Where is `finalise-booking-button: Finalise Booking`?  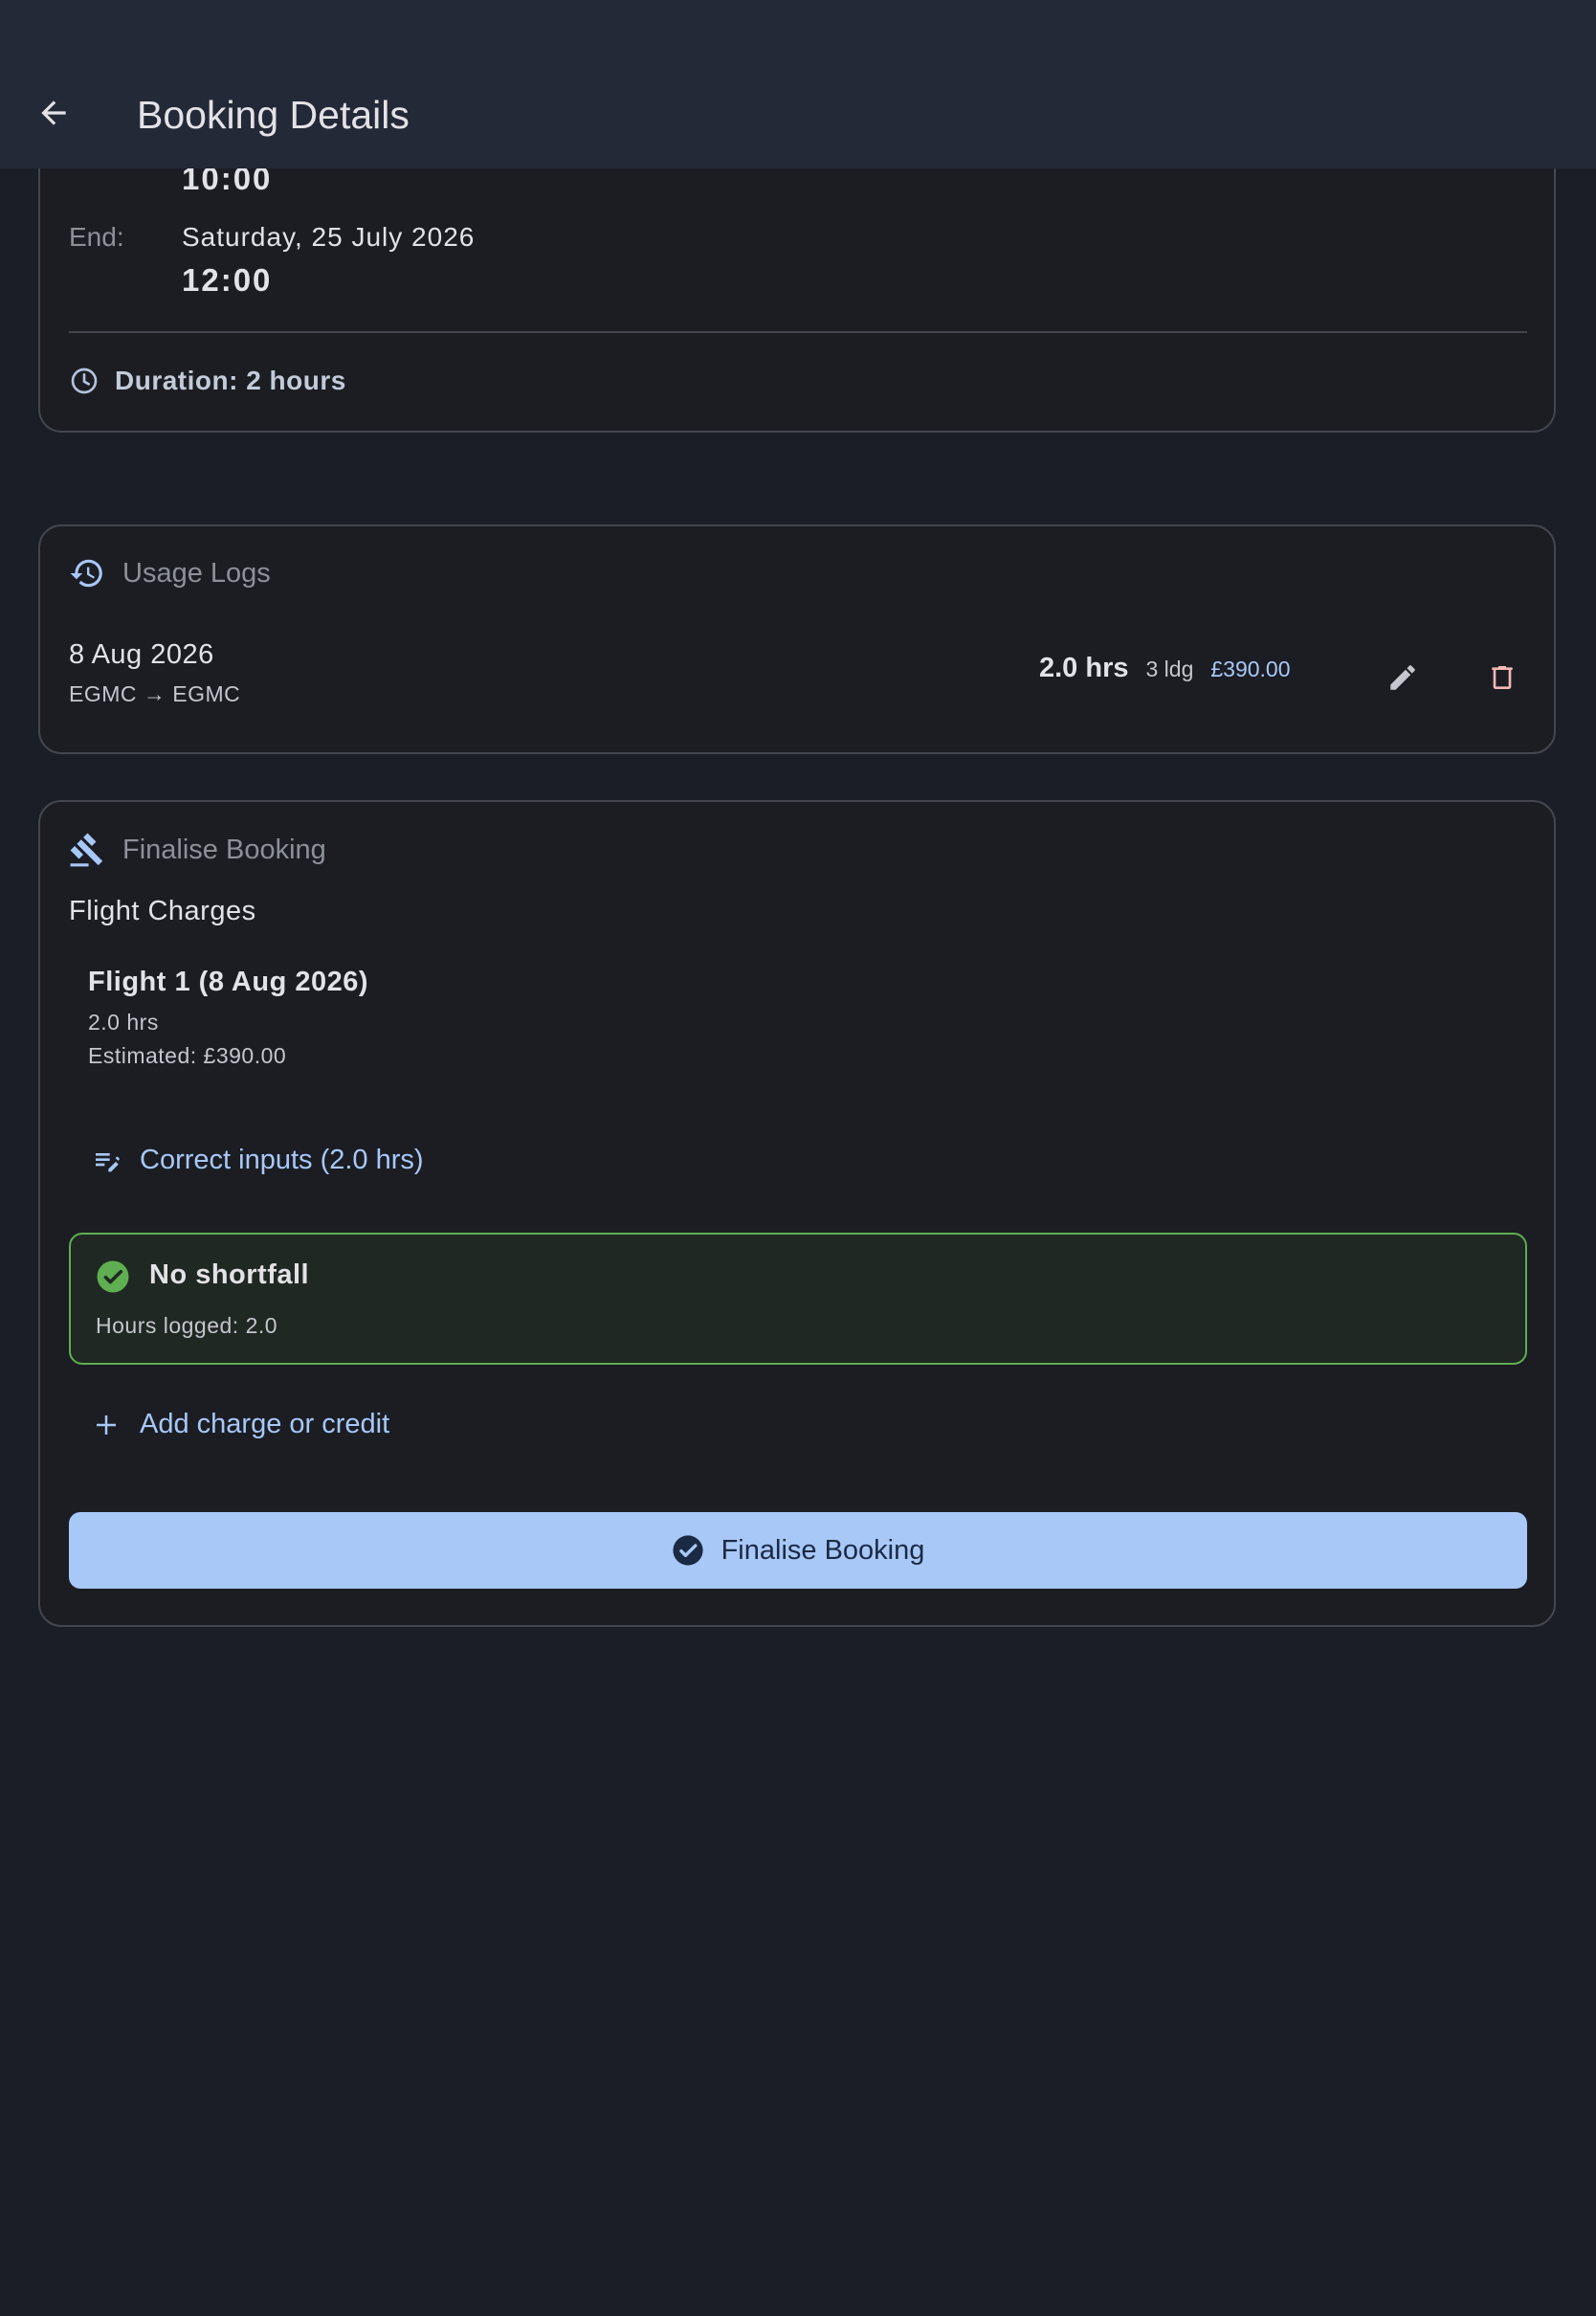 finalise-booking-button: Finalise Booking is located at coordinates (798, 1550).